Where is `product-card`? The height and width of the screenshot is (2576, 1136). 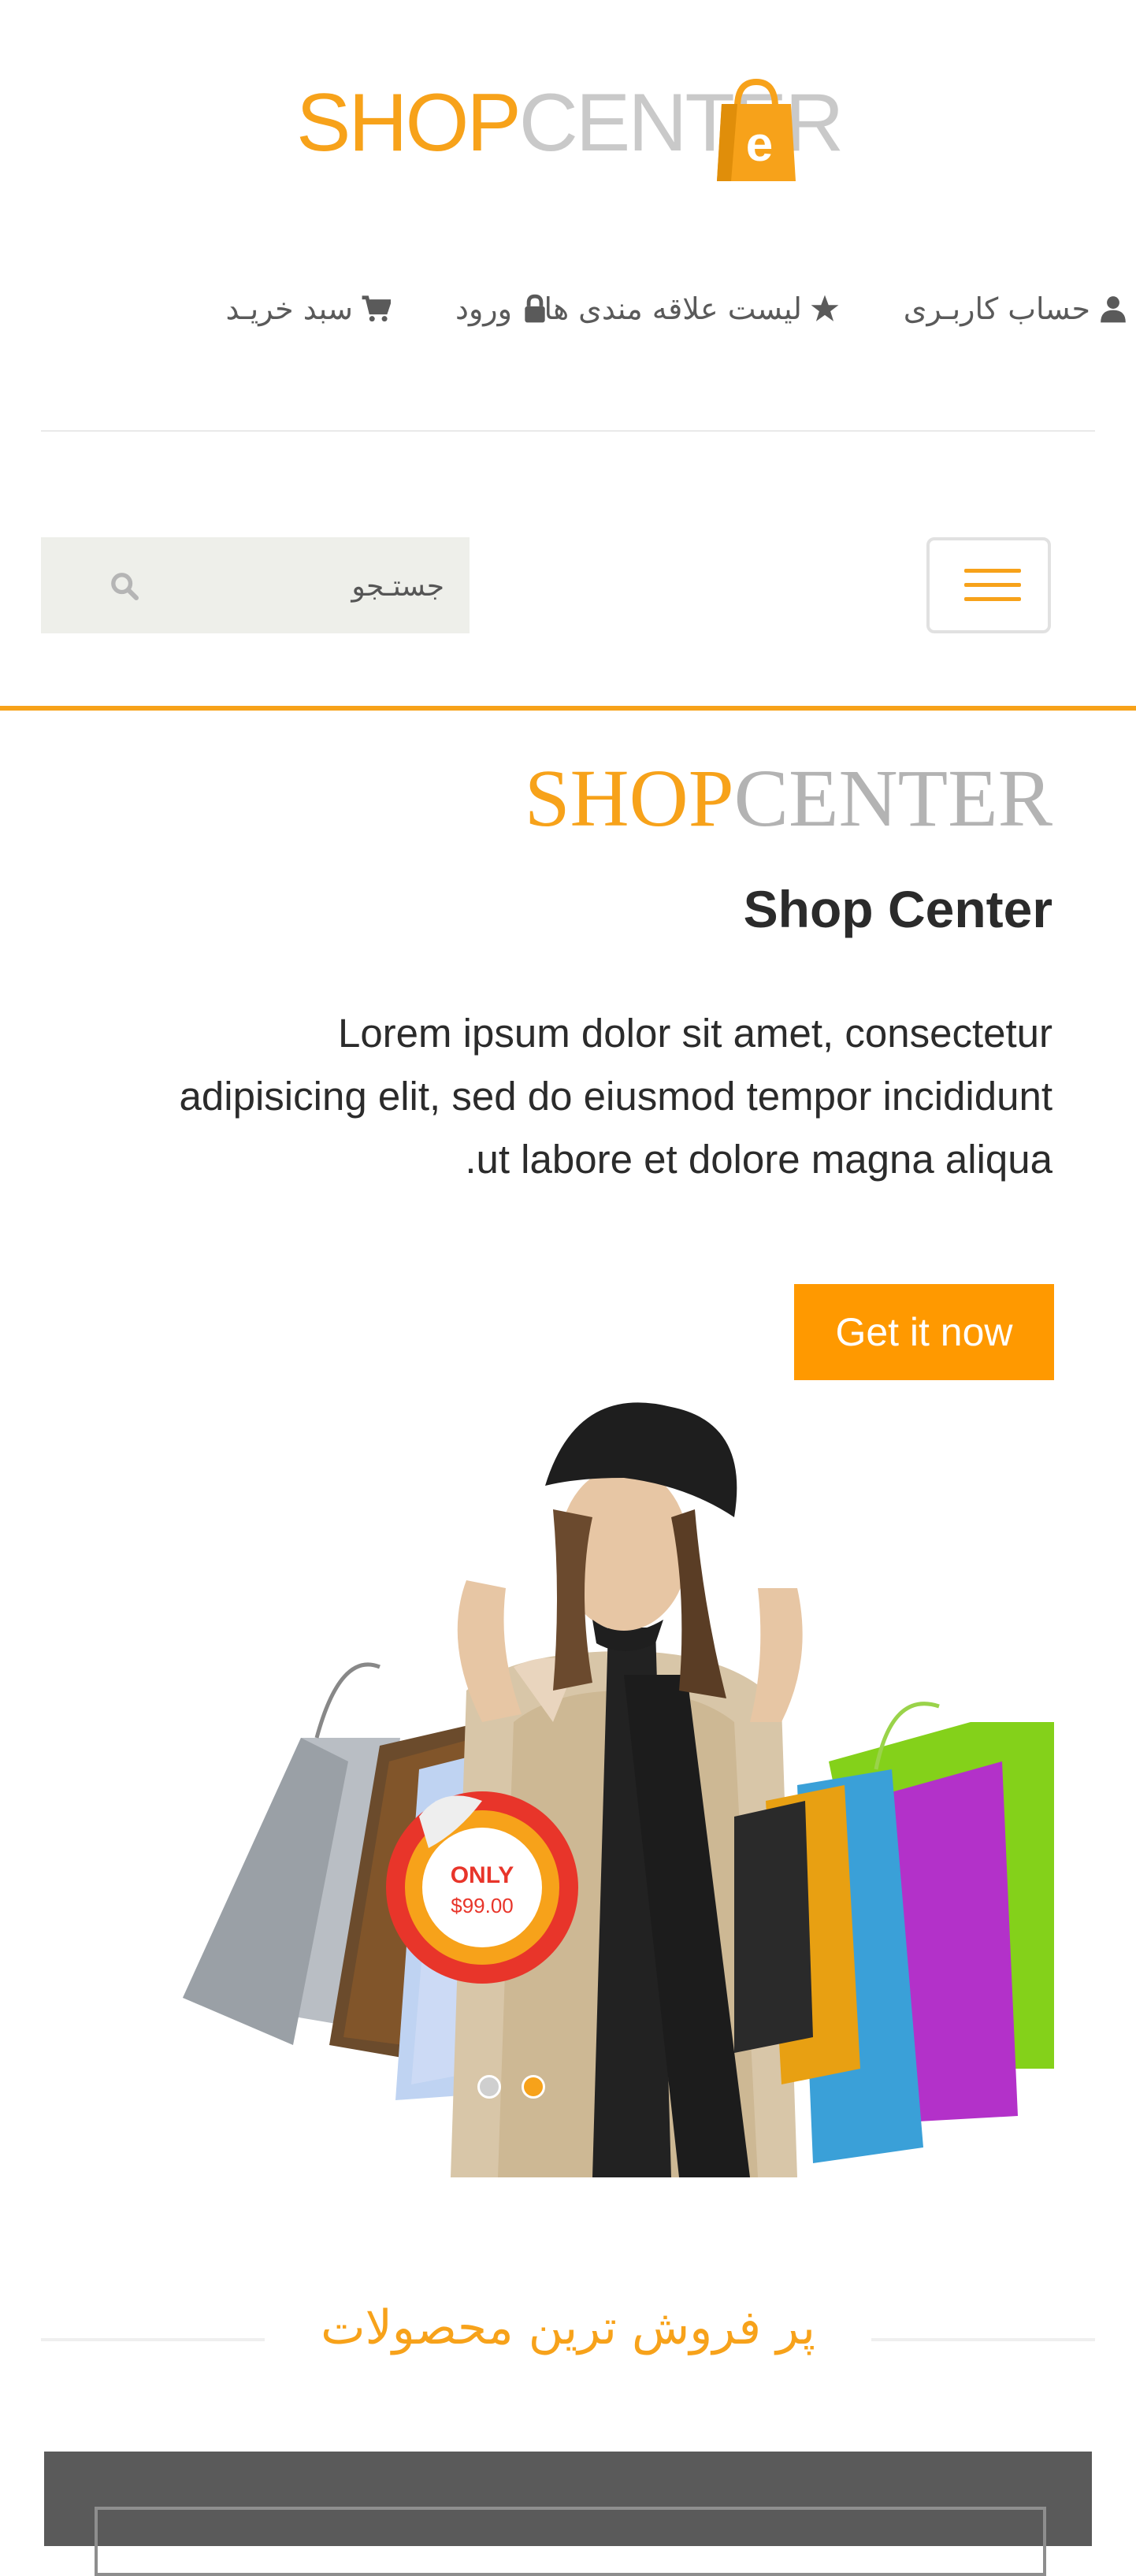 product-card is located at coordinates (568, 2514).